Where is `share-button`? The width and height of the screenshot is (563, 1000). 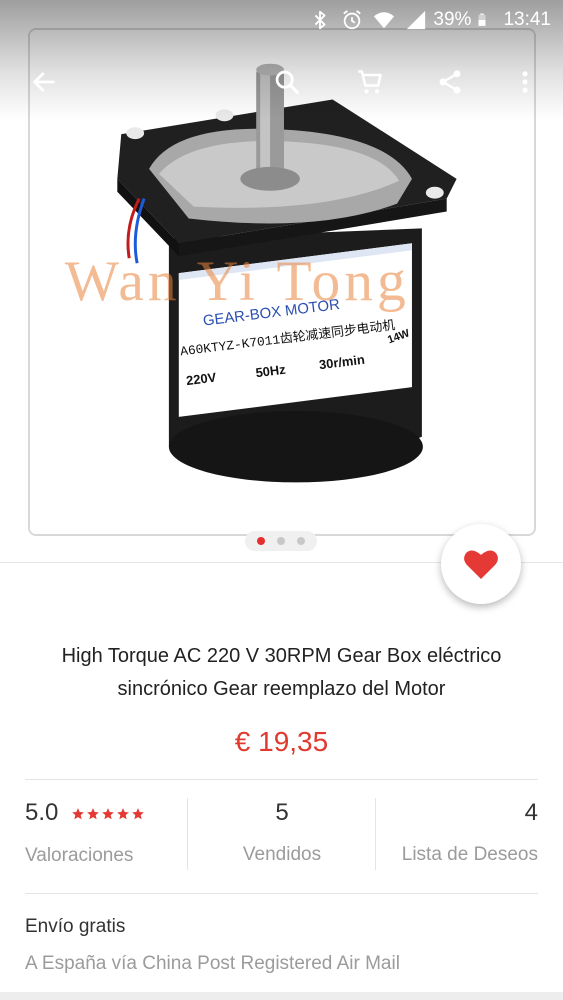 share-button is located at coordinates (450, 82).